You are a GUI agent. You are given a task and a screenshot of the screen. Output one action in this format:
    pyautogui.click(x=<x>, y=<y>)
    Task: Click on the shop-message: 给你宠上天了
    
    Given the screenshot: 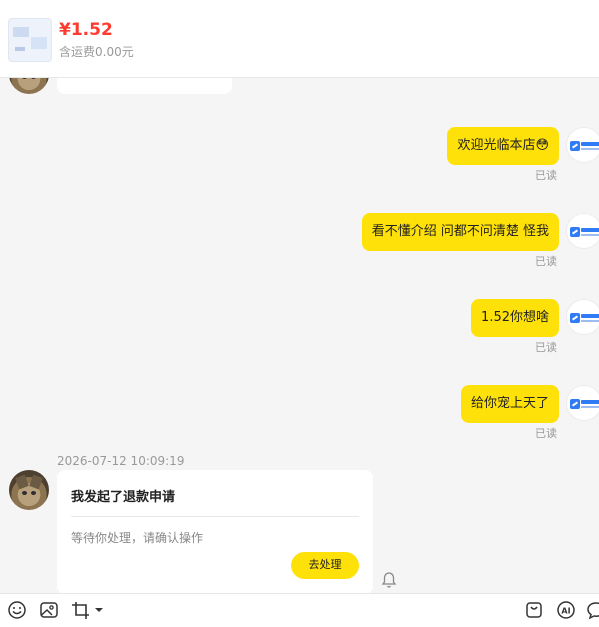 What is the action you would take?
    pyautogui.click(x=509, y=404)
    